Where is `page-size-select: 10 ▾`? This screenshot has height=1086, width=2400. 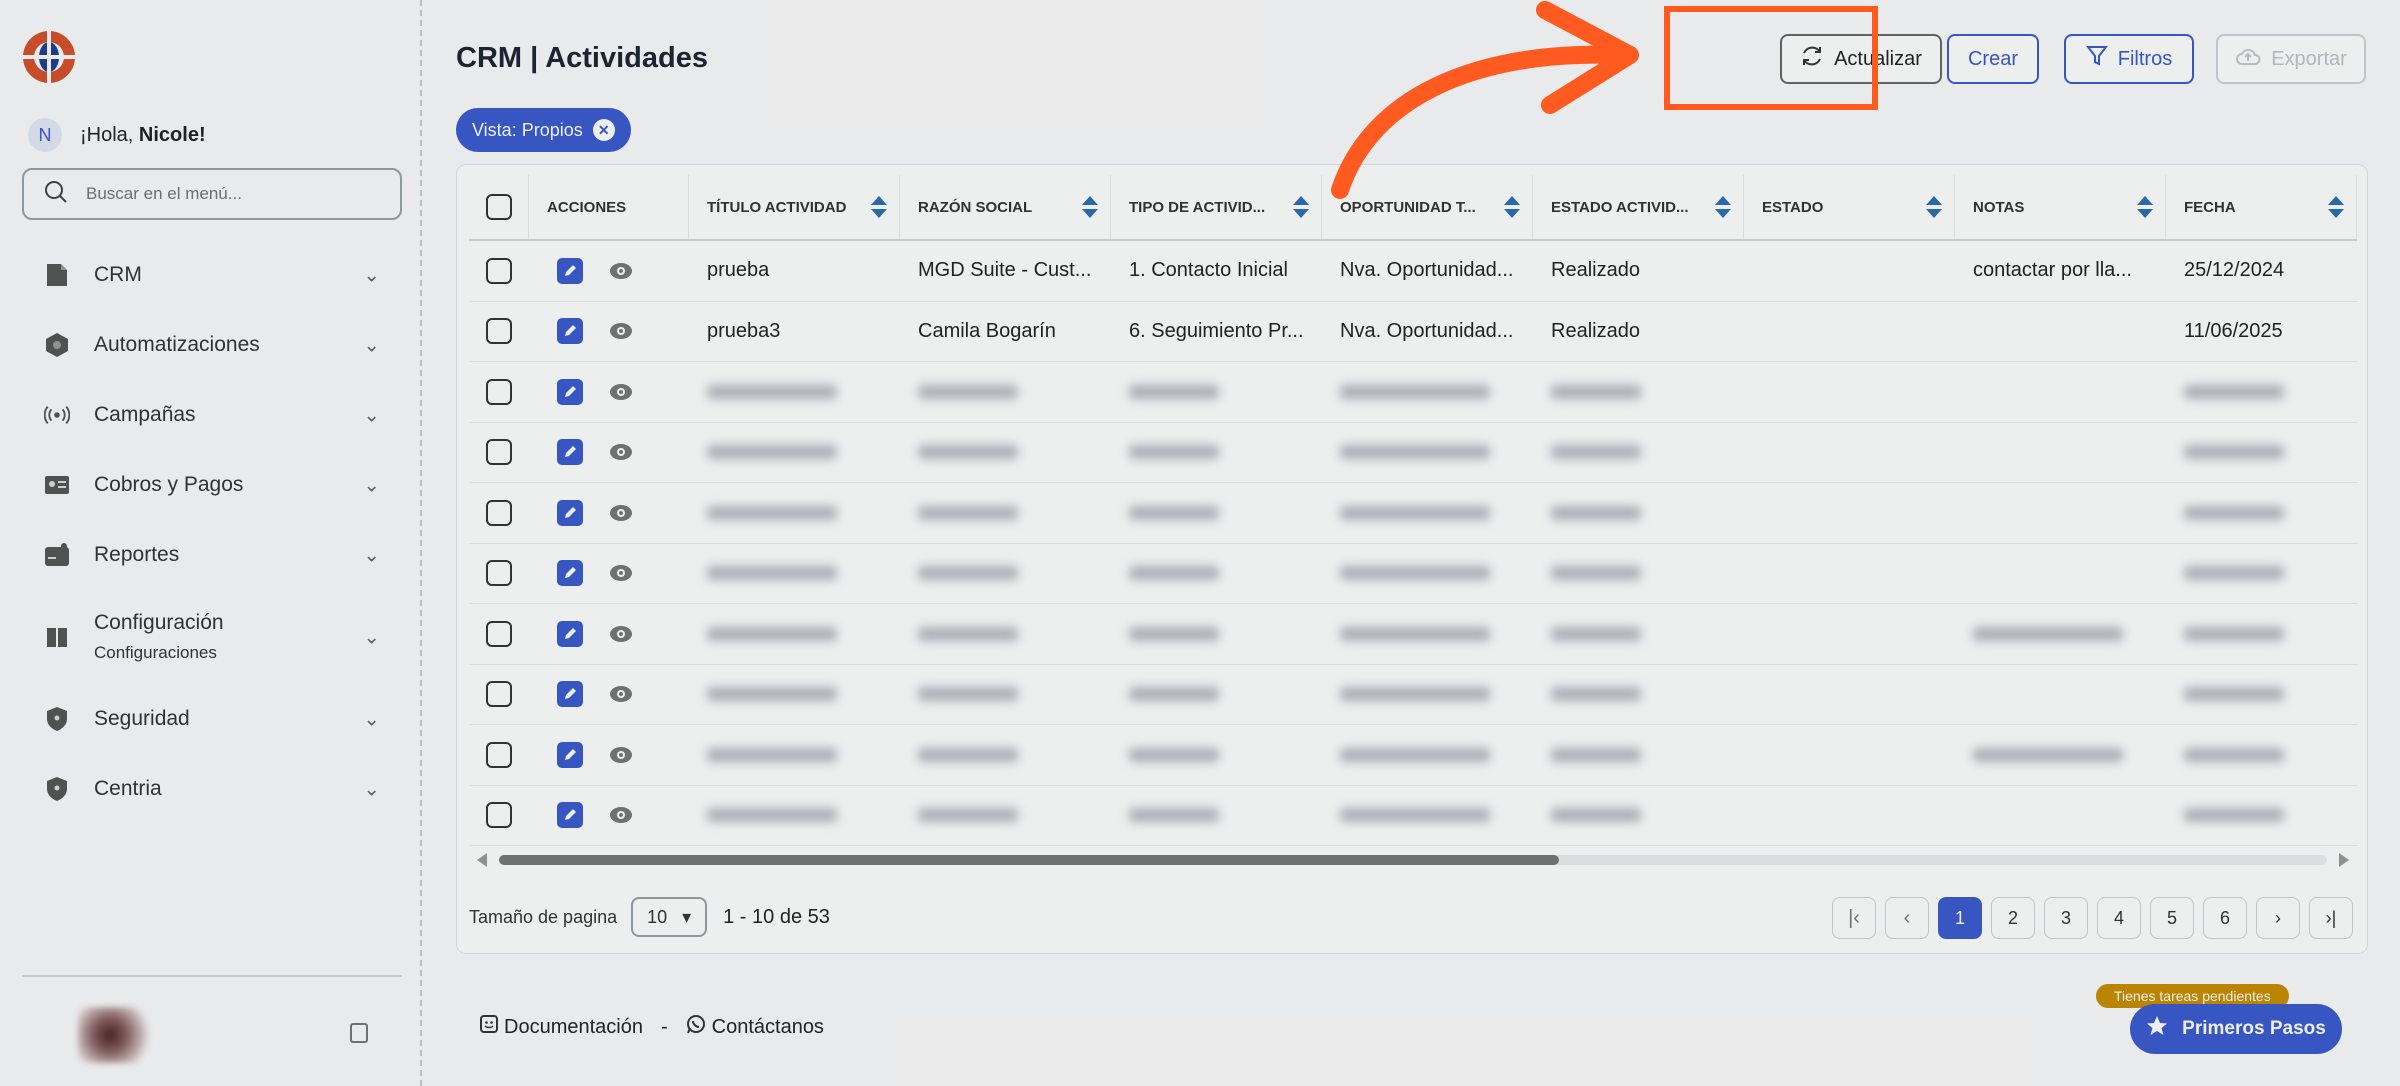
page-size-select: 10 ▾ is located at coordinates (669, 917).